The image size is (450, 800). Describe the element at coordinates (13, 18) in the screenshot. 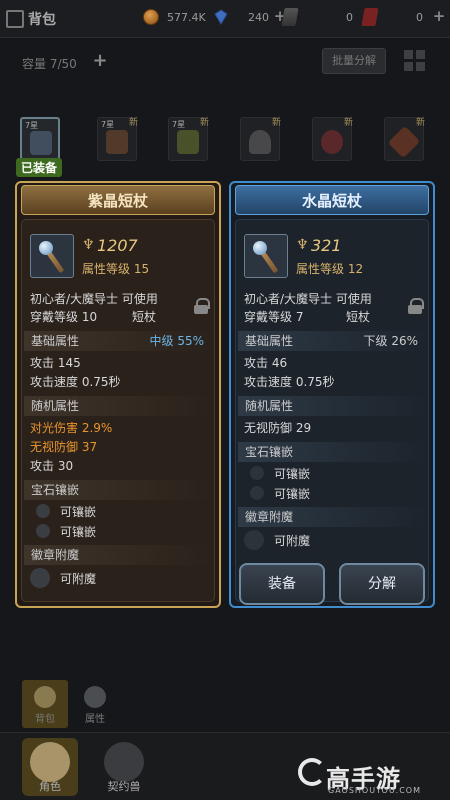

I see `back-button` at that location.